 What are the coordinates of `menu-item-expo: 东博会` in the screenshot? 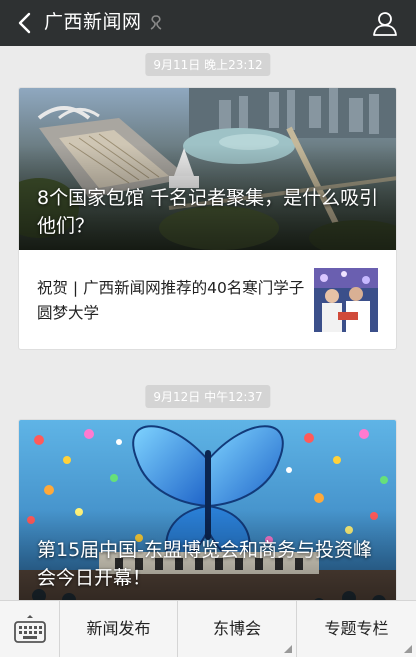 It's located at (237, 629).